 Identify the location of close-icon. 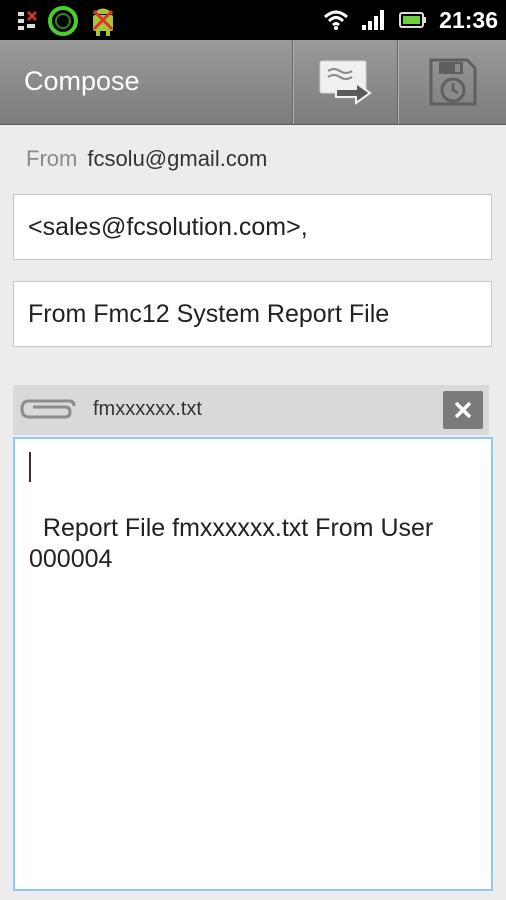
(463, 410).